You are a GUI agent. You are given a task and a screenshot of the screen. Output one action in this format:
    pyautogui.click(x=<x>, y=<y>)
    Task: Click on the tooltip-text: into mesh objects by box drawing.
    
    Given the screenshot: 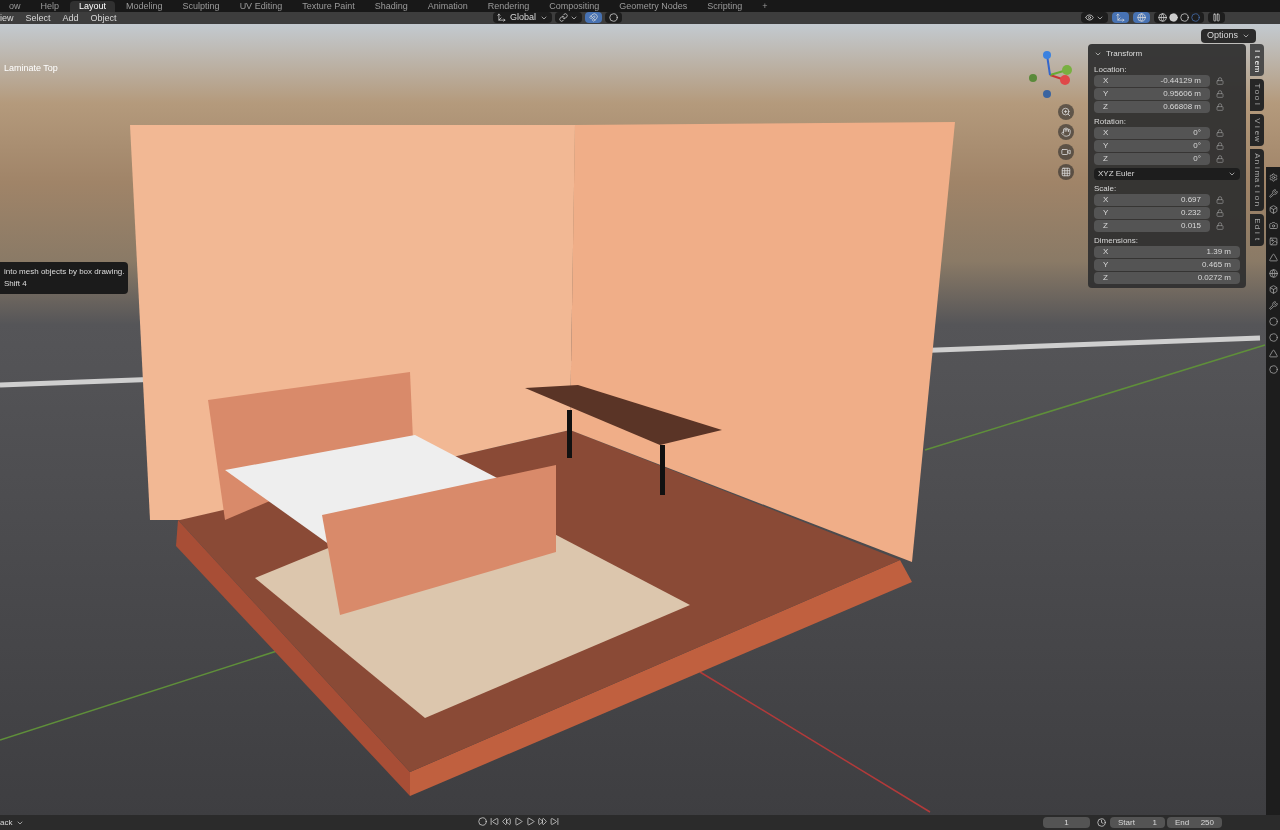 What is the action you would take?
    pyautogui.click(x=64, y=272)
    